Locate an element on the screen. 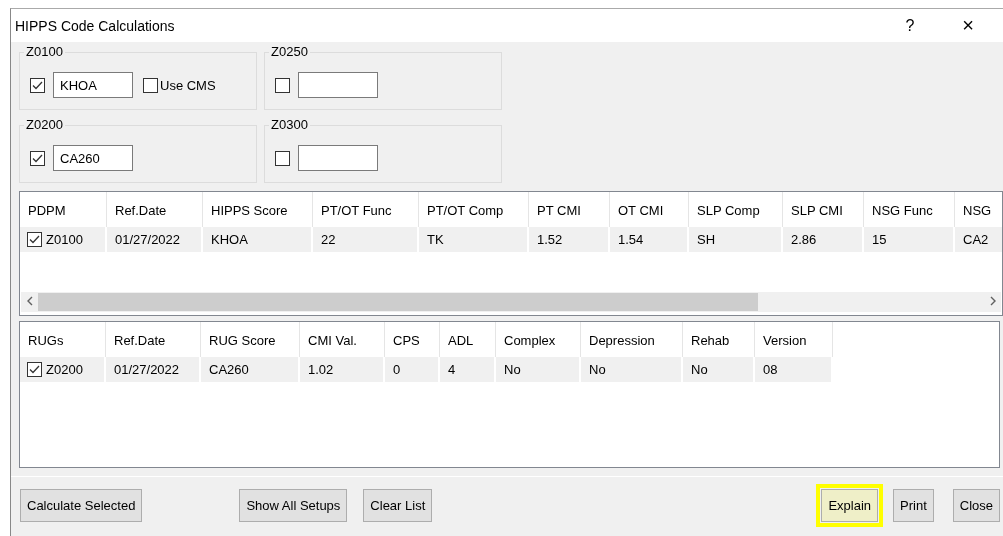  scrollbar-thumb is located at coordinates (398, 302).